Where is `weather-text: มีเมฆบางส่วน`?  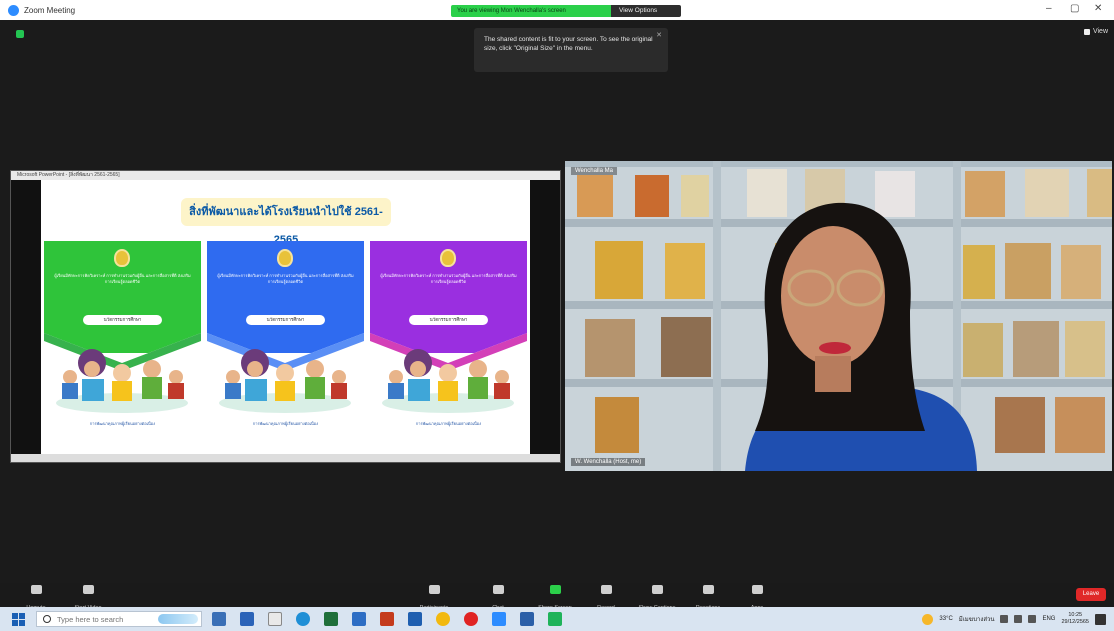
weather-text: มีเมฆบางส่วน is located at coordinates (976, 620).